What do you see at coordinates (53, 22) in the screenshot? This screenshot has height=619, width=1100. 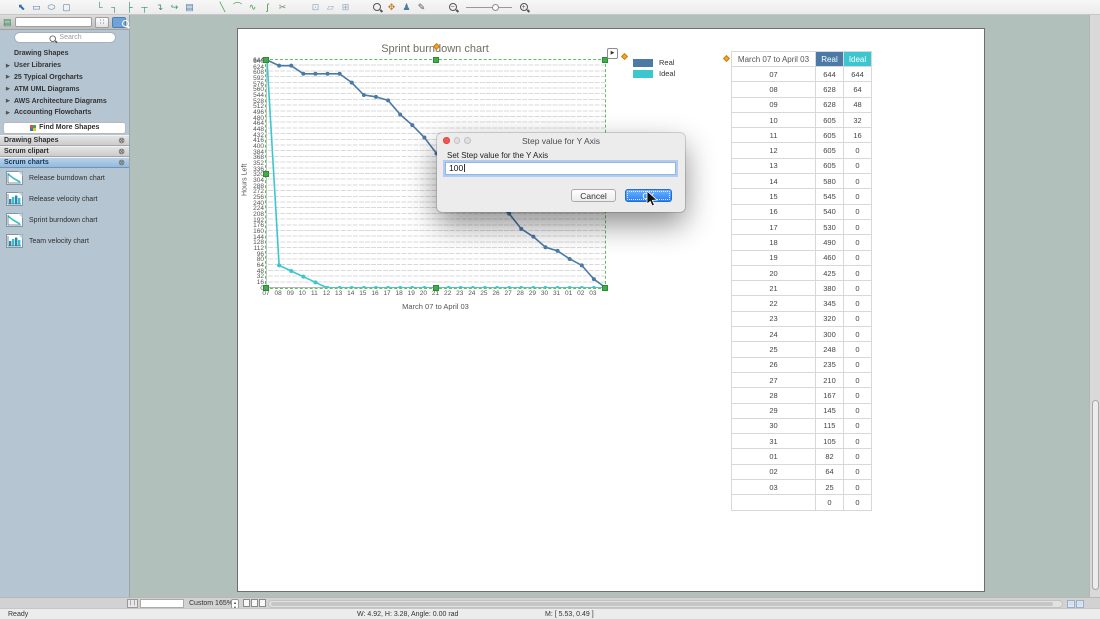 I see `library-title-field` at bounding box center [53, 22].